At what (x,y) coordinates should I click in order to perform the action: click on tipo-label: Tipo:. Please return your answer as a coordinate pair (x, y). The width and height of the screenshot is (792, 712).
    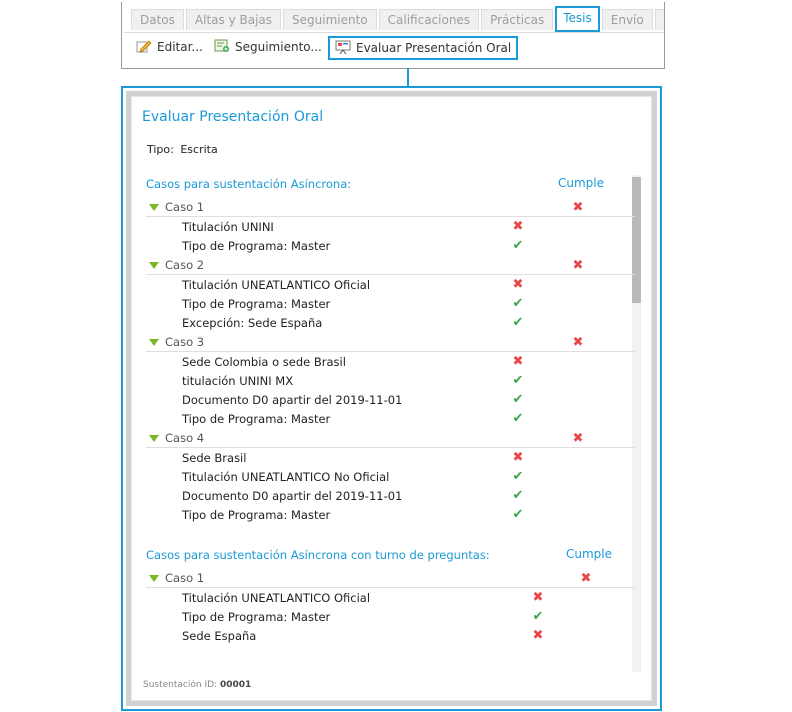
    Looking at the image, I should click on (160, 149).